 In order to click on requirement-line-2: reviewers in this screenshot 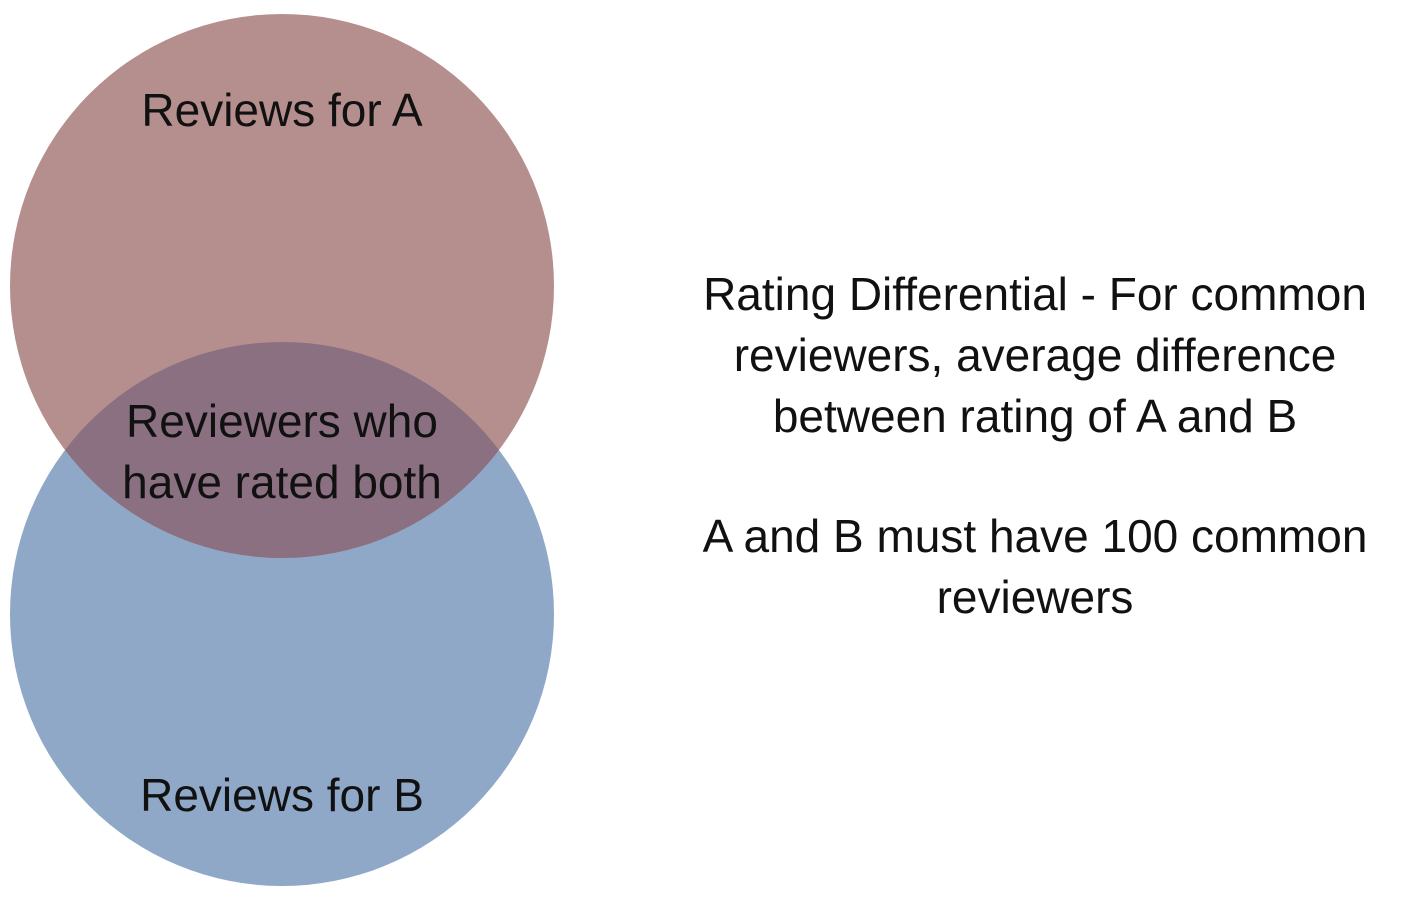, I will do `click(1035, 597)`.